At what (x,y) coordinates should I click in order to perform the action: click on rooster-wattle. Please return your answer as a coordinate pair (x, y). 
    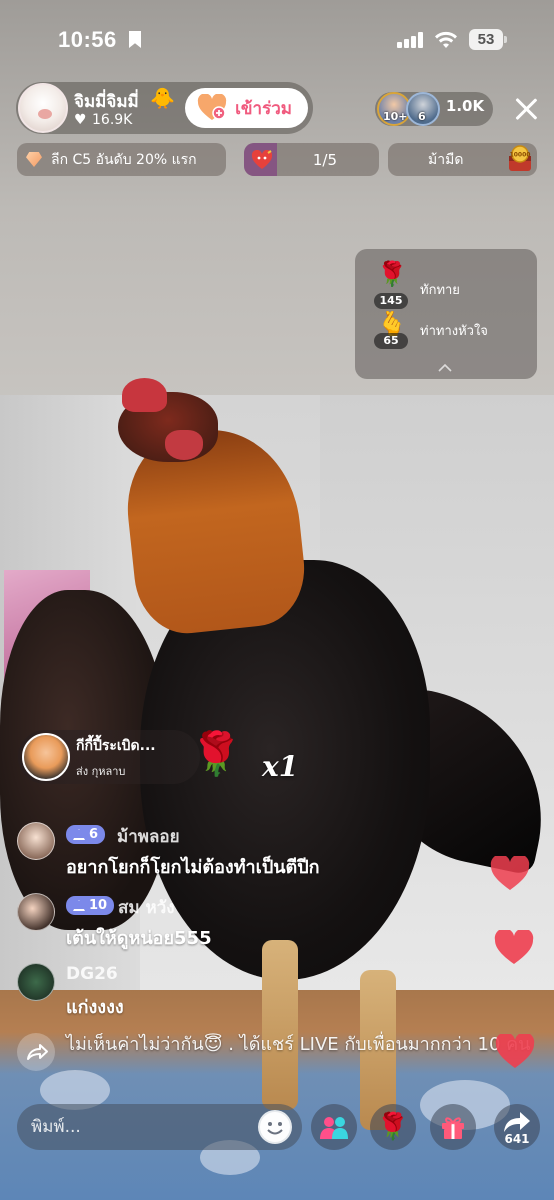
    Looking at the image, I should click on (184, 445).